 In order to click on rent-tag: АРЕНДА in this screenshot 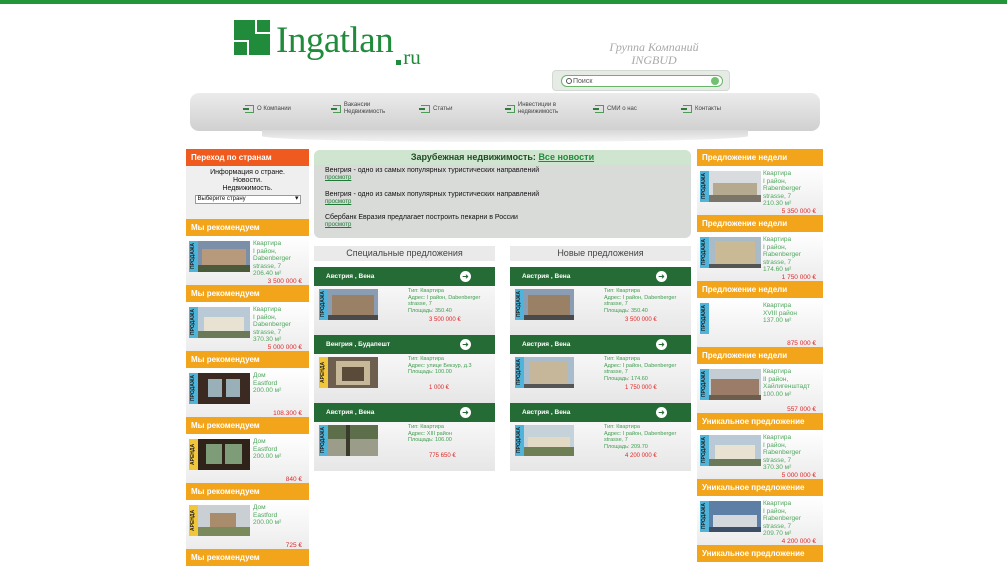, I will do `click(323, 372)`.